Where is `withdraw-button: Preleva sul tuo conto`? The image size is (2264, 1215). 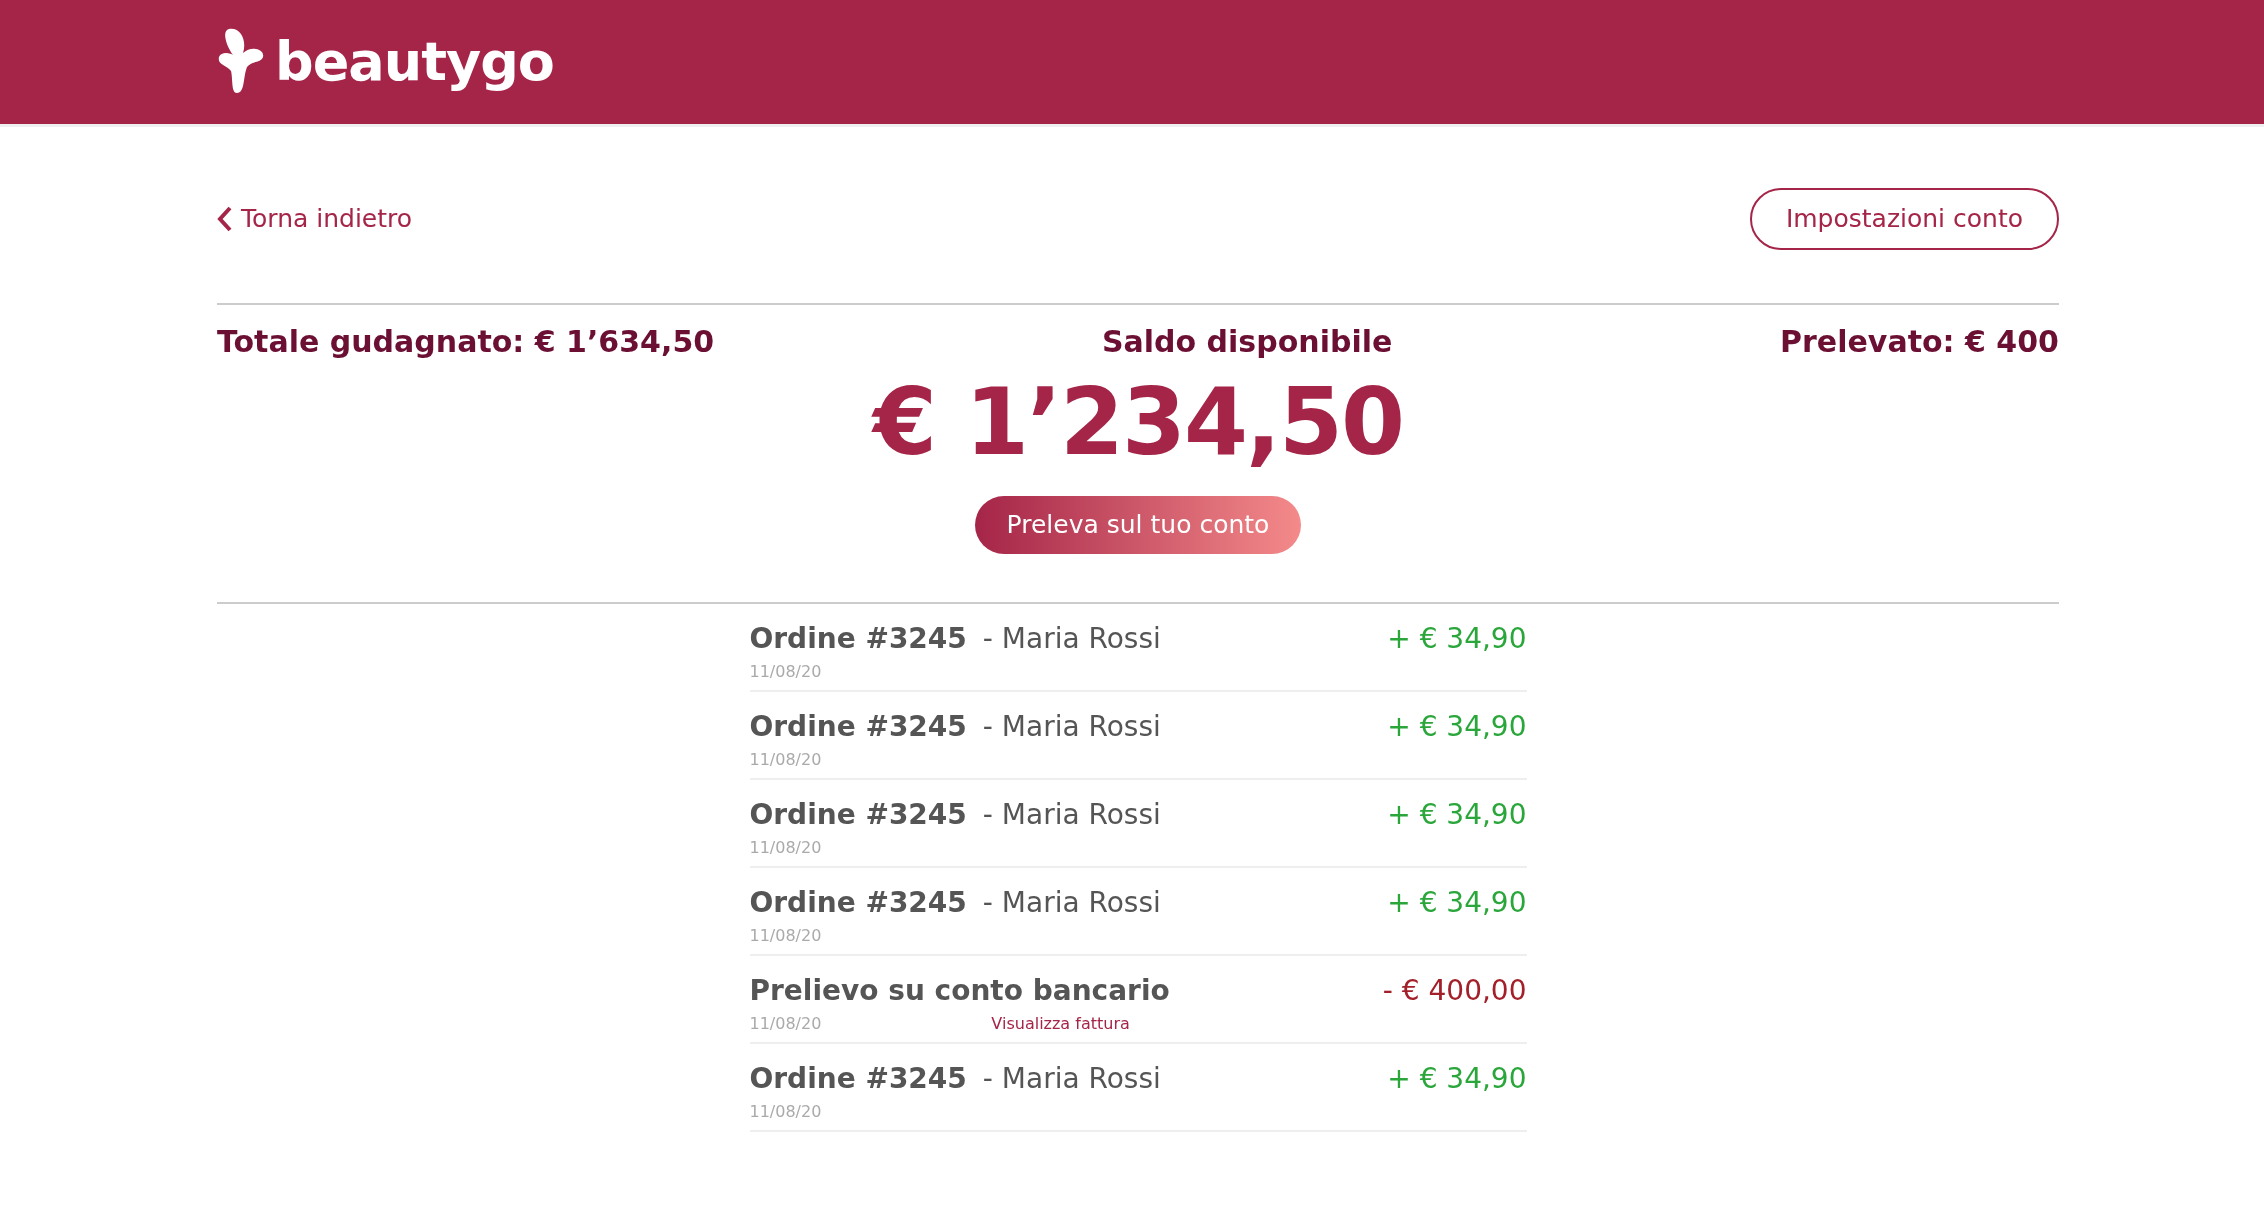
withdraw-button: Preleva sul tuo conto is located at coordinates (1138, 525).